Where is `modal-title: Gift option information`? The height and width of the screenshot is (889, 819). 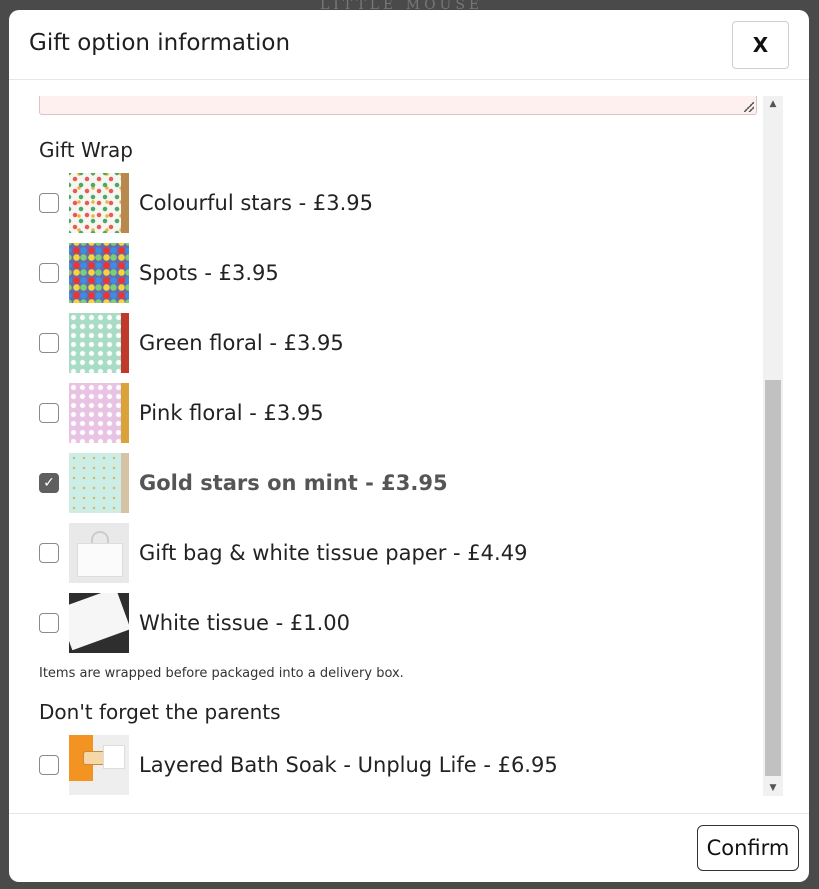
modal-title: Gift option information is located at coordinates (160, 43).